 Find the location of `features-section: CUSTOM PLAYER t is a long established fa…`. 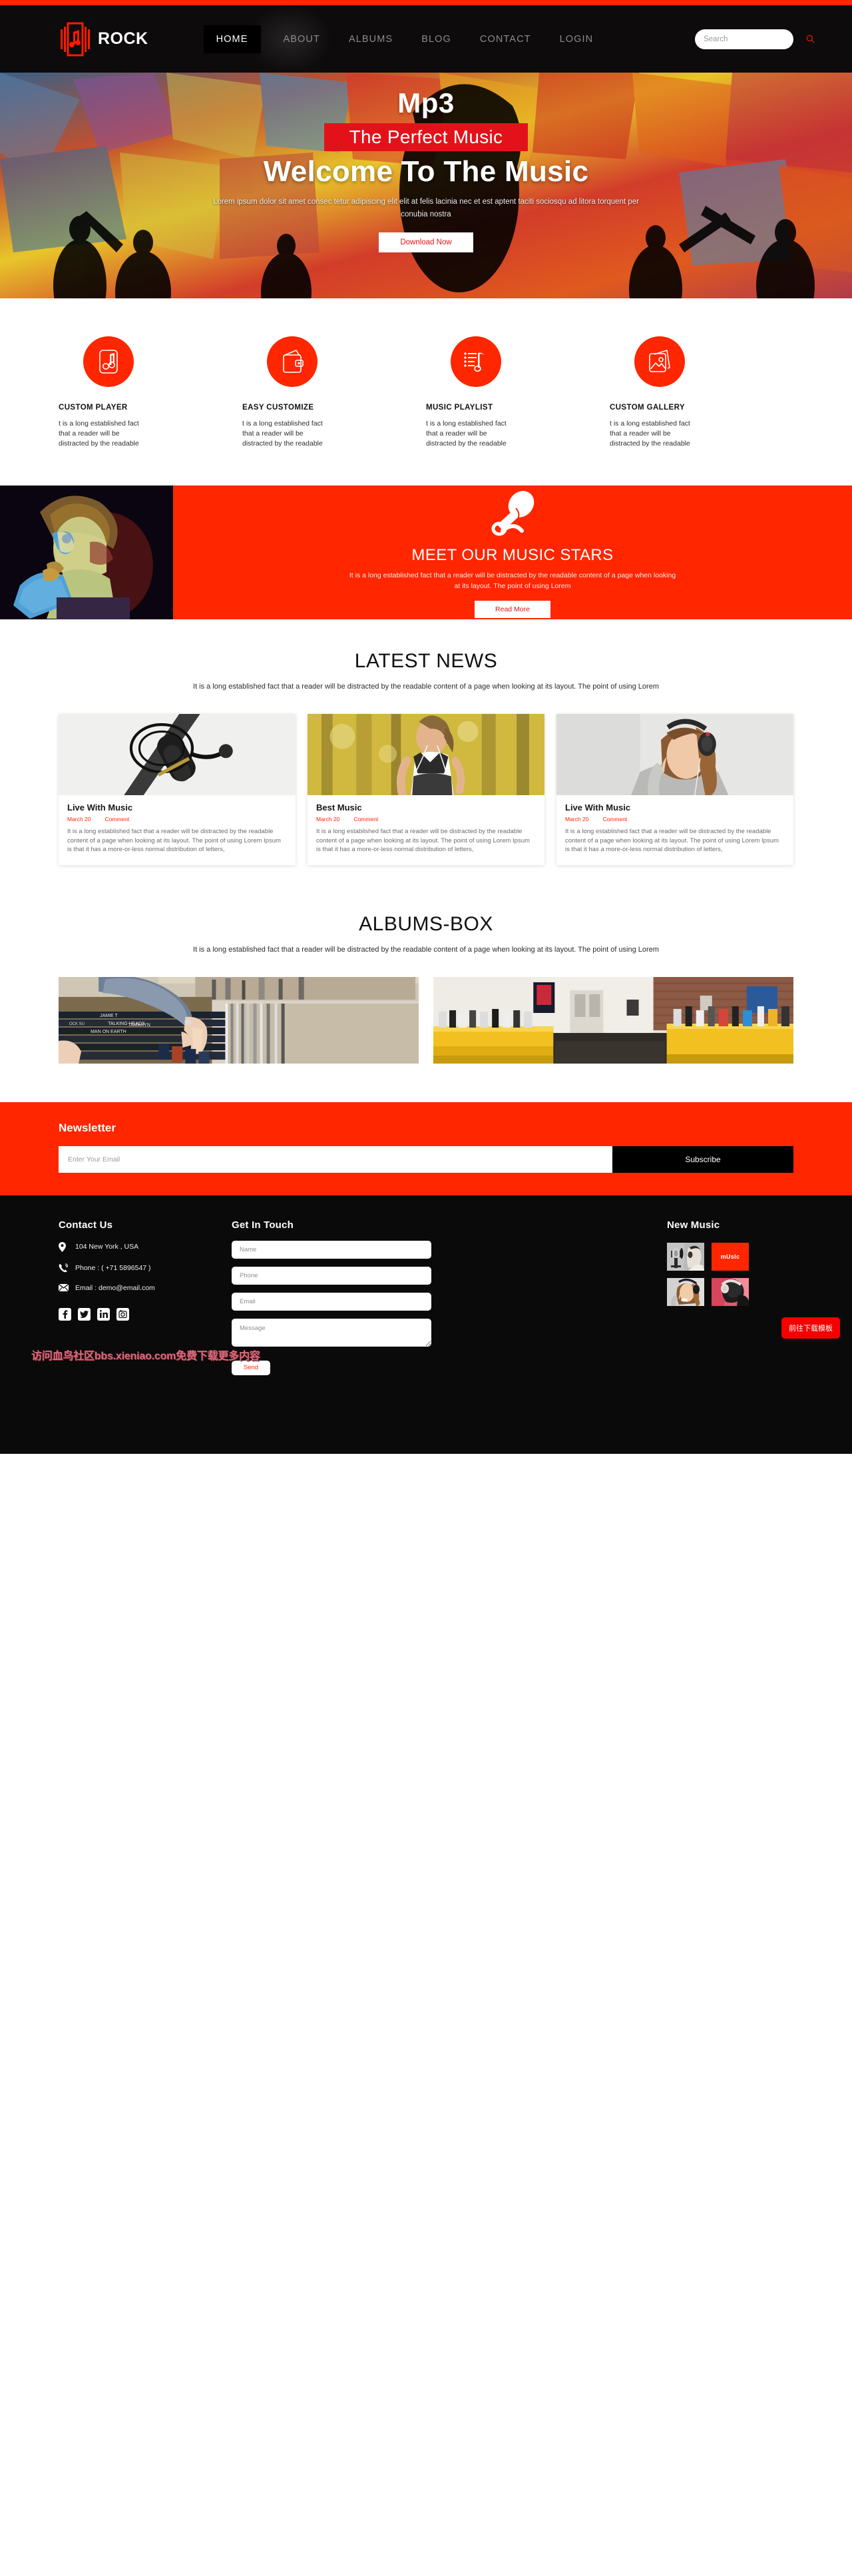

features-section: CUSTOM PLAYER t is a long established fa… is located at coordinates (426, 391).